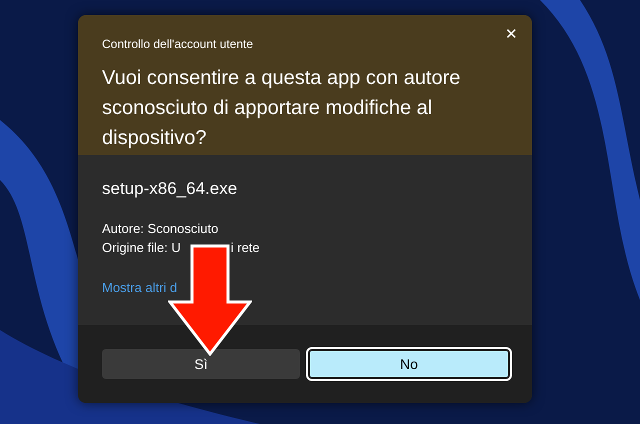 This screenshot has width=640, height=424. What do you see at coordinates (409, 364) in the screenshot?
I see `no-button: No` at bounding box center [409, 364].